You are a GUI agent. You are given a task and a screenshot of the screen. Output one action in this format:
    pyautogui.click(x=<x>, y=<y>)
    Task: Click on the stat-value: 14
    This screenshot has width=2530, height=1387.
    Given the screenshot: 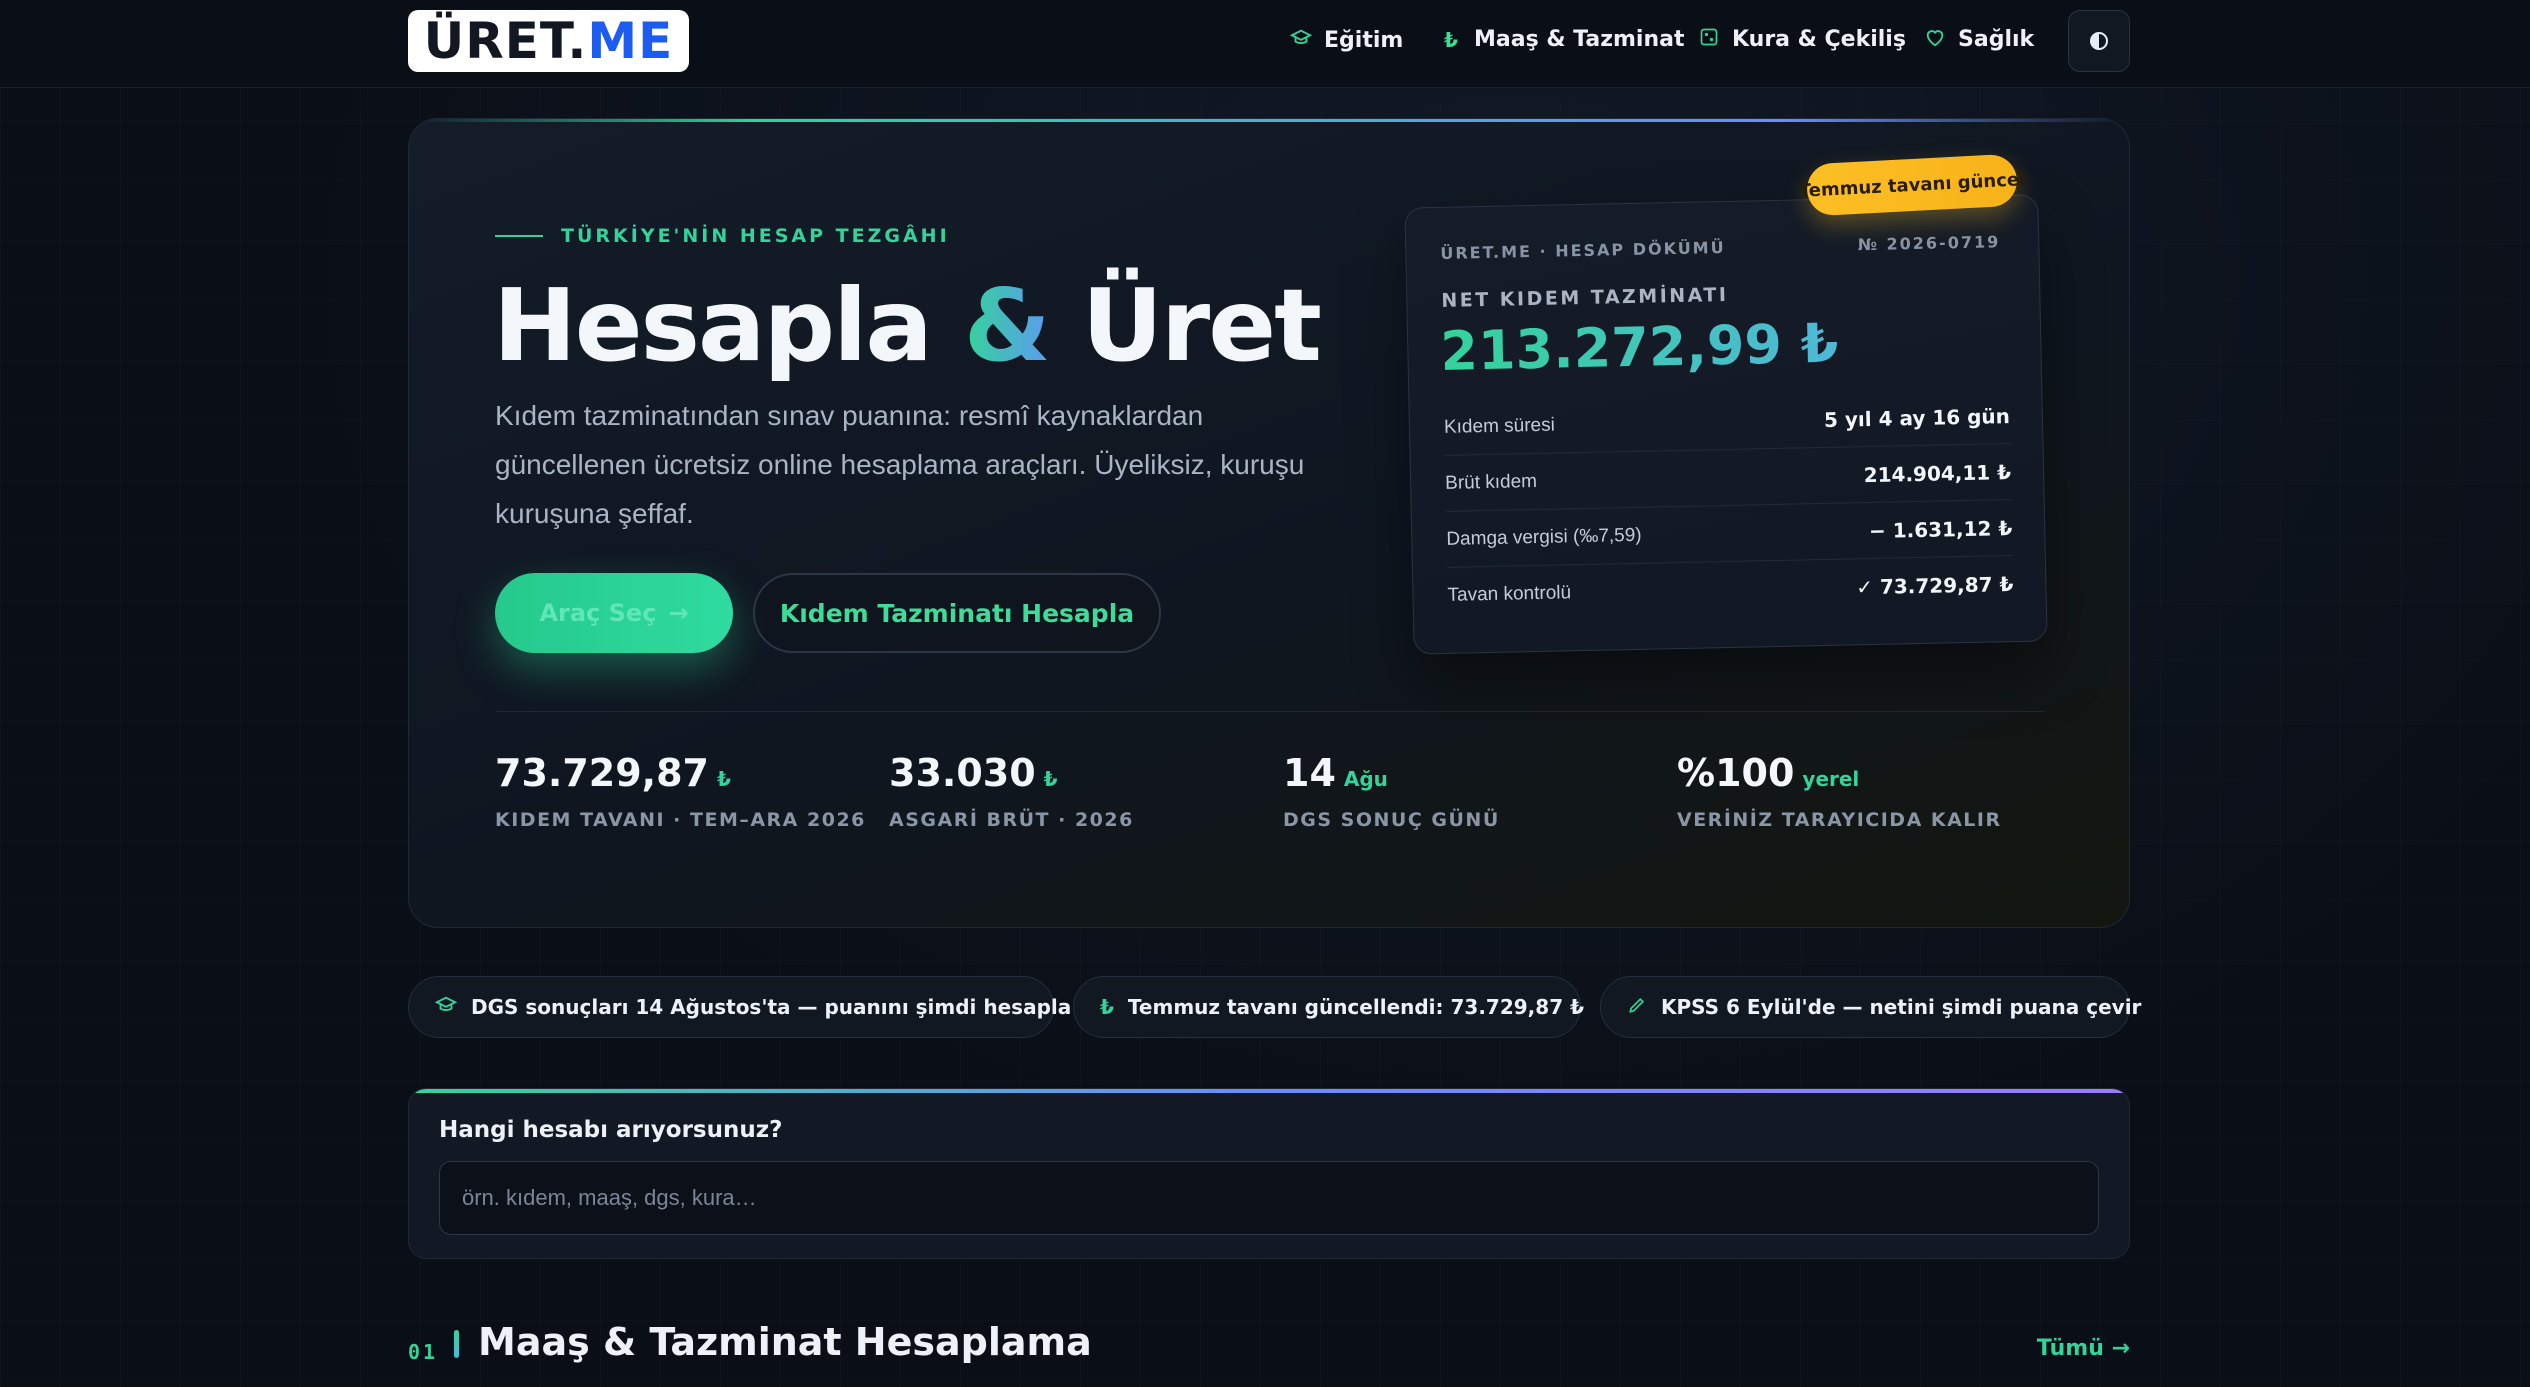 What is the action you would take?
    pyautogui.click(x=1309, y=773)
    